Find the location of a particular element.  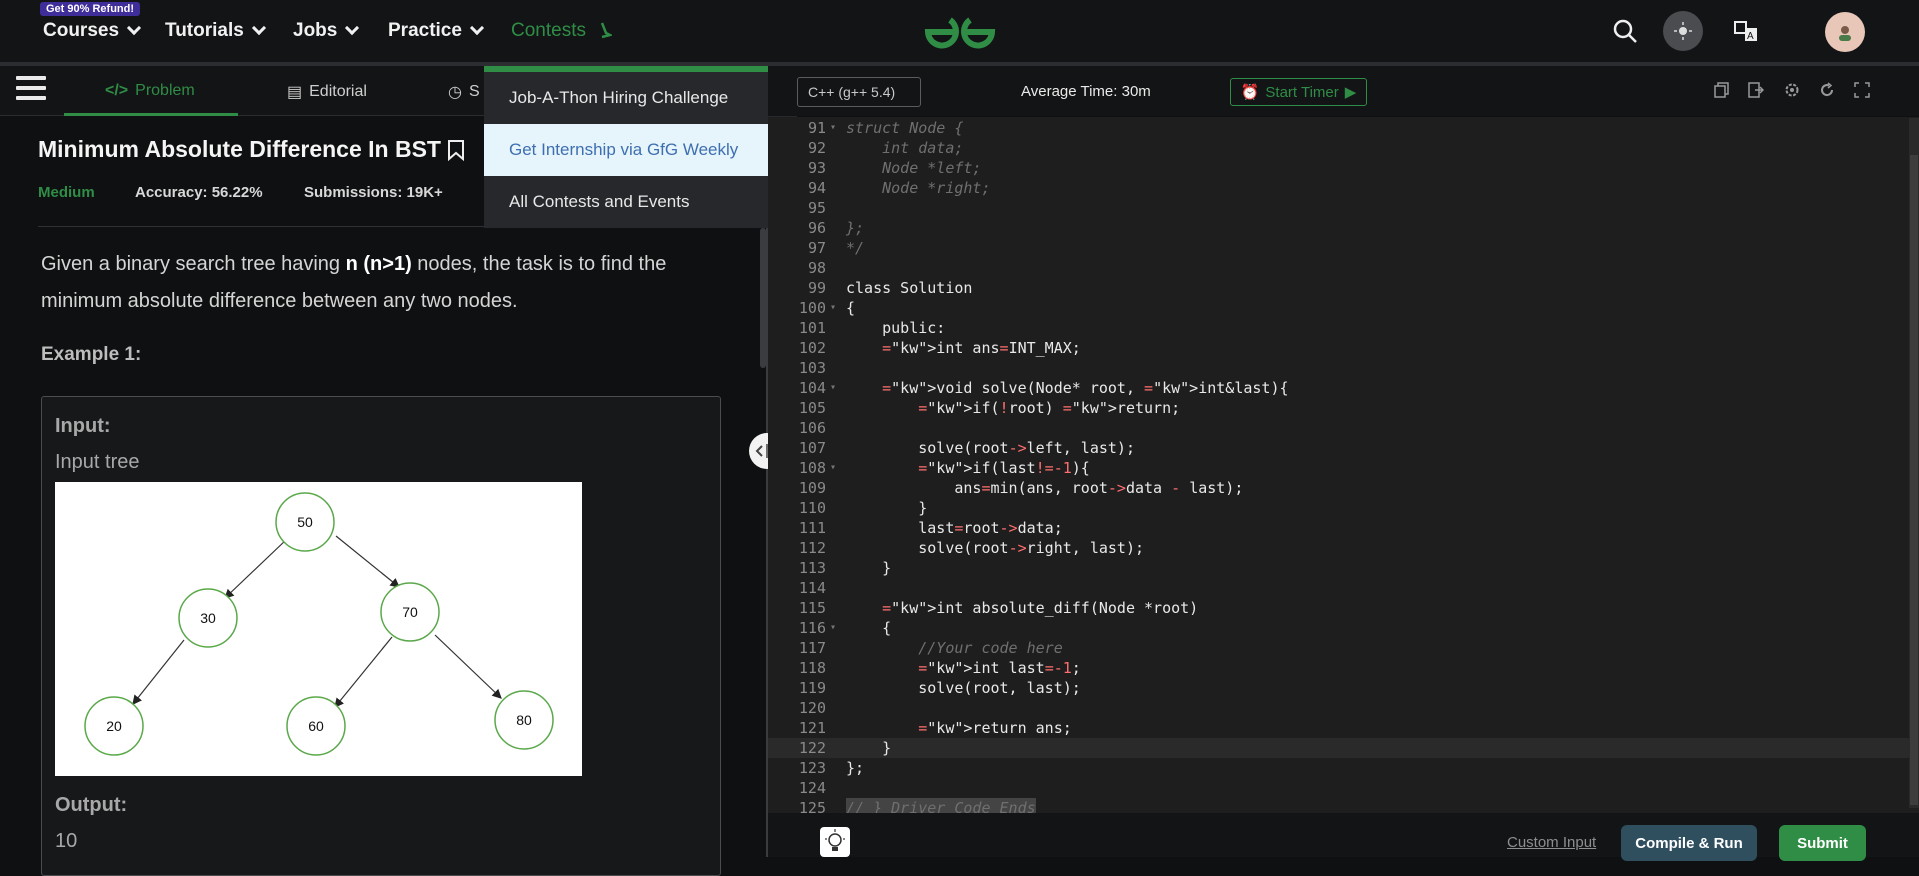

line-number: 91 is located at coordinates (816, 128).